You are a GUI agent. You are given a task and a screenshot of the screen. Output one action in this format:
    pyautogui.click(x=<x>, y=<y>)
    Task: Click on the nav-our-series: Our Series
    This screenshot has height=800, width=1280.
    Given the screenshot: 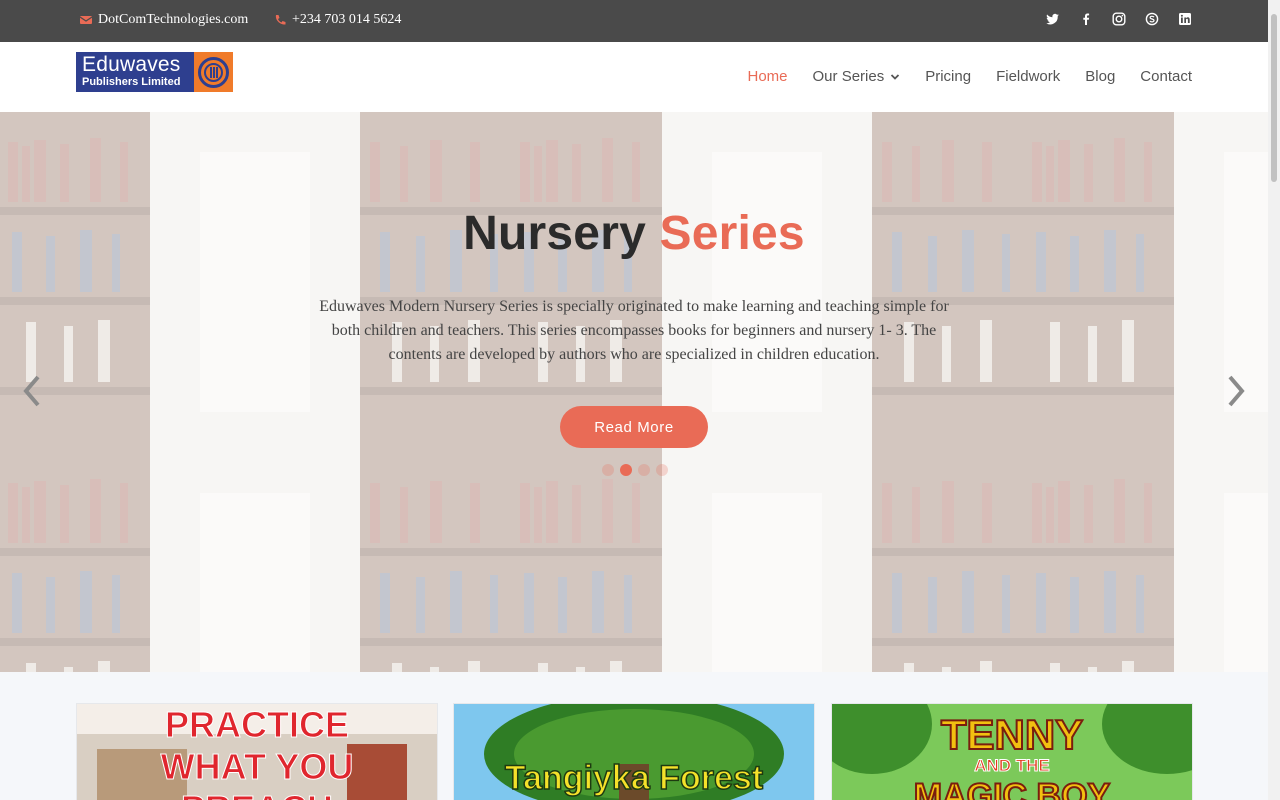 What is the action you would take?
    pyautogui.click(x=857, y=76)
    